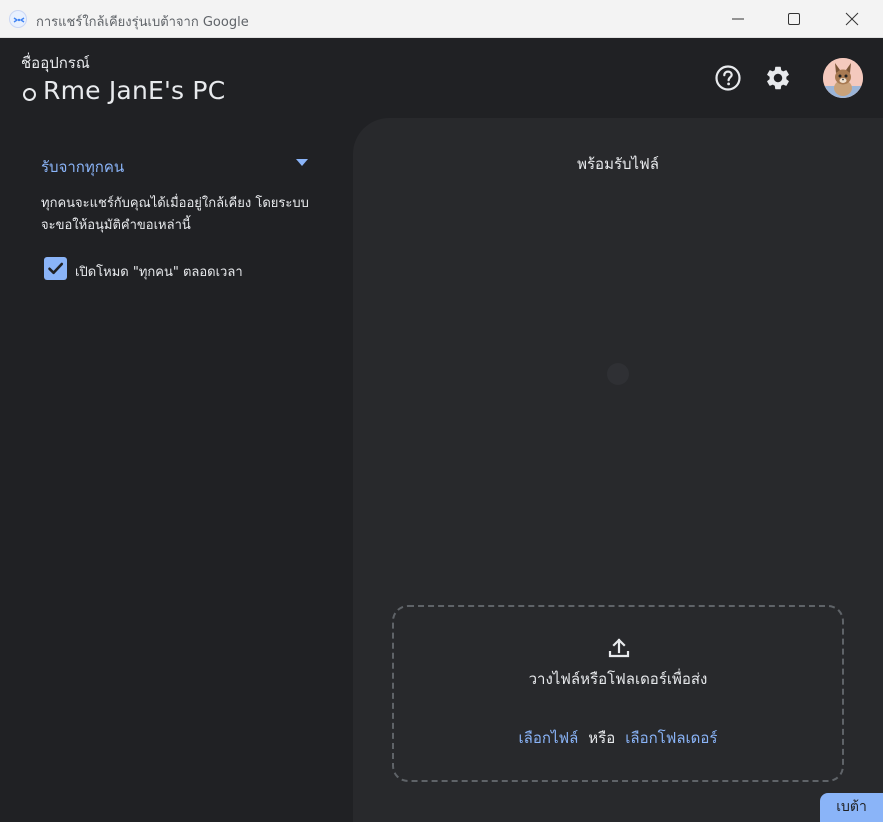  I want to click on upload-icon, so click(619, 648).